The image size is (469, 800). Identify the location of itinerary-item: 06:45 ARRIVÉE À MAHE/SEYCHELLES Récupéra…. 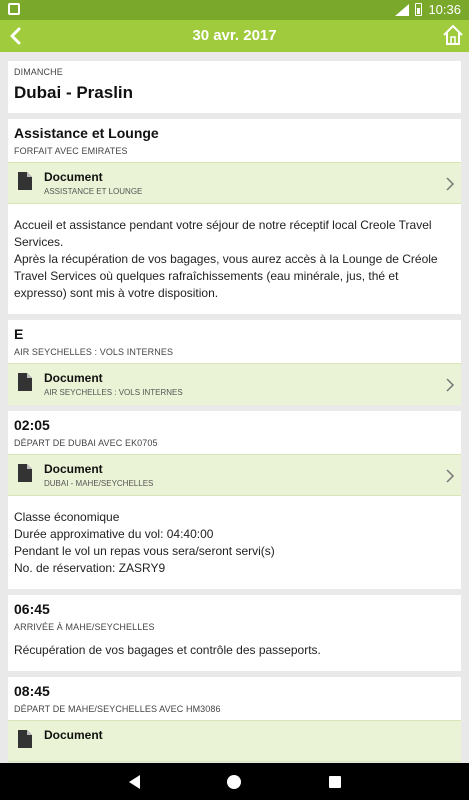
(234, 633).